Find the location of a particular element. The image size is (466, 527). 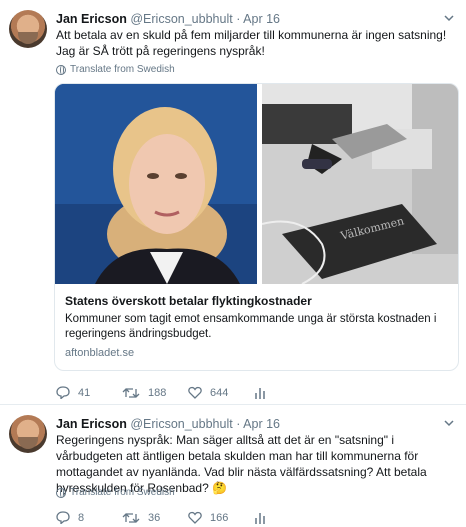

like-button: 644 is located at coordinates (221, 392).